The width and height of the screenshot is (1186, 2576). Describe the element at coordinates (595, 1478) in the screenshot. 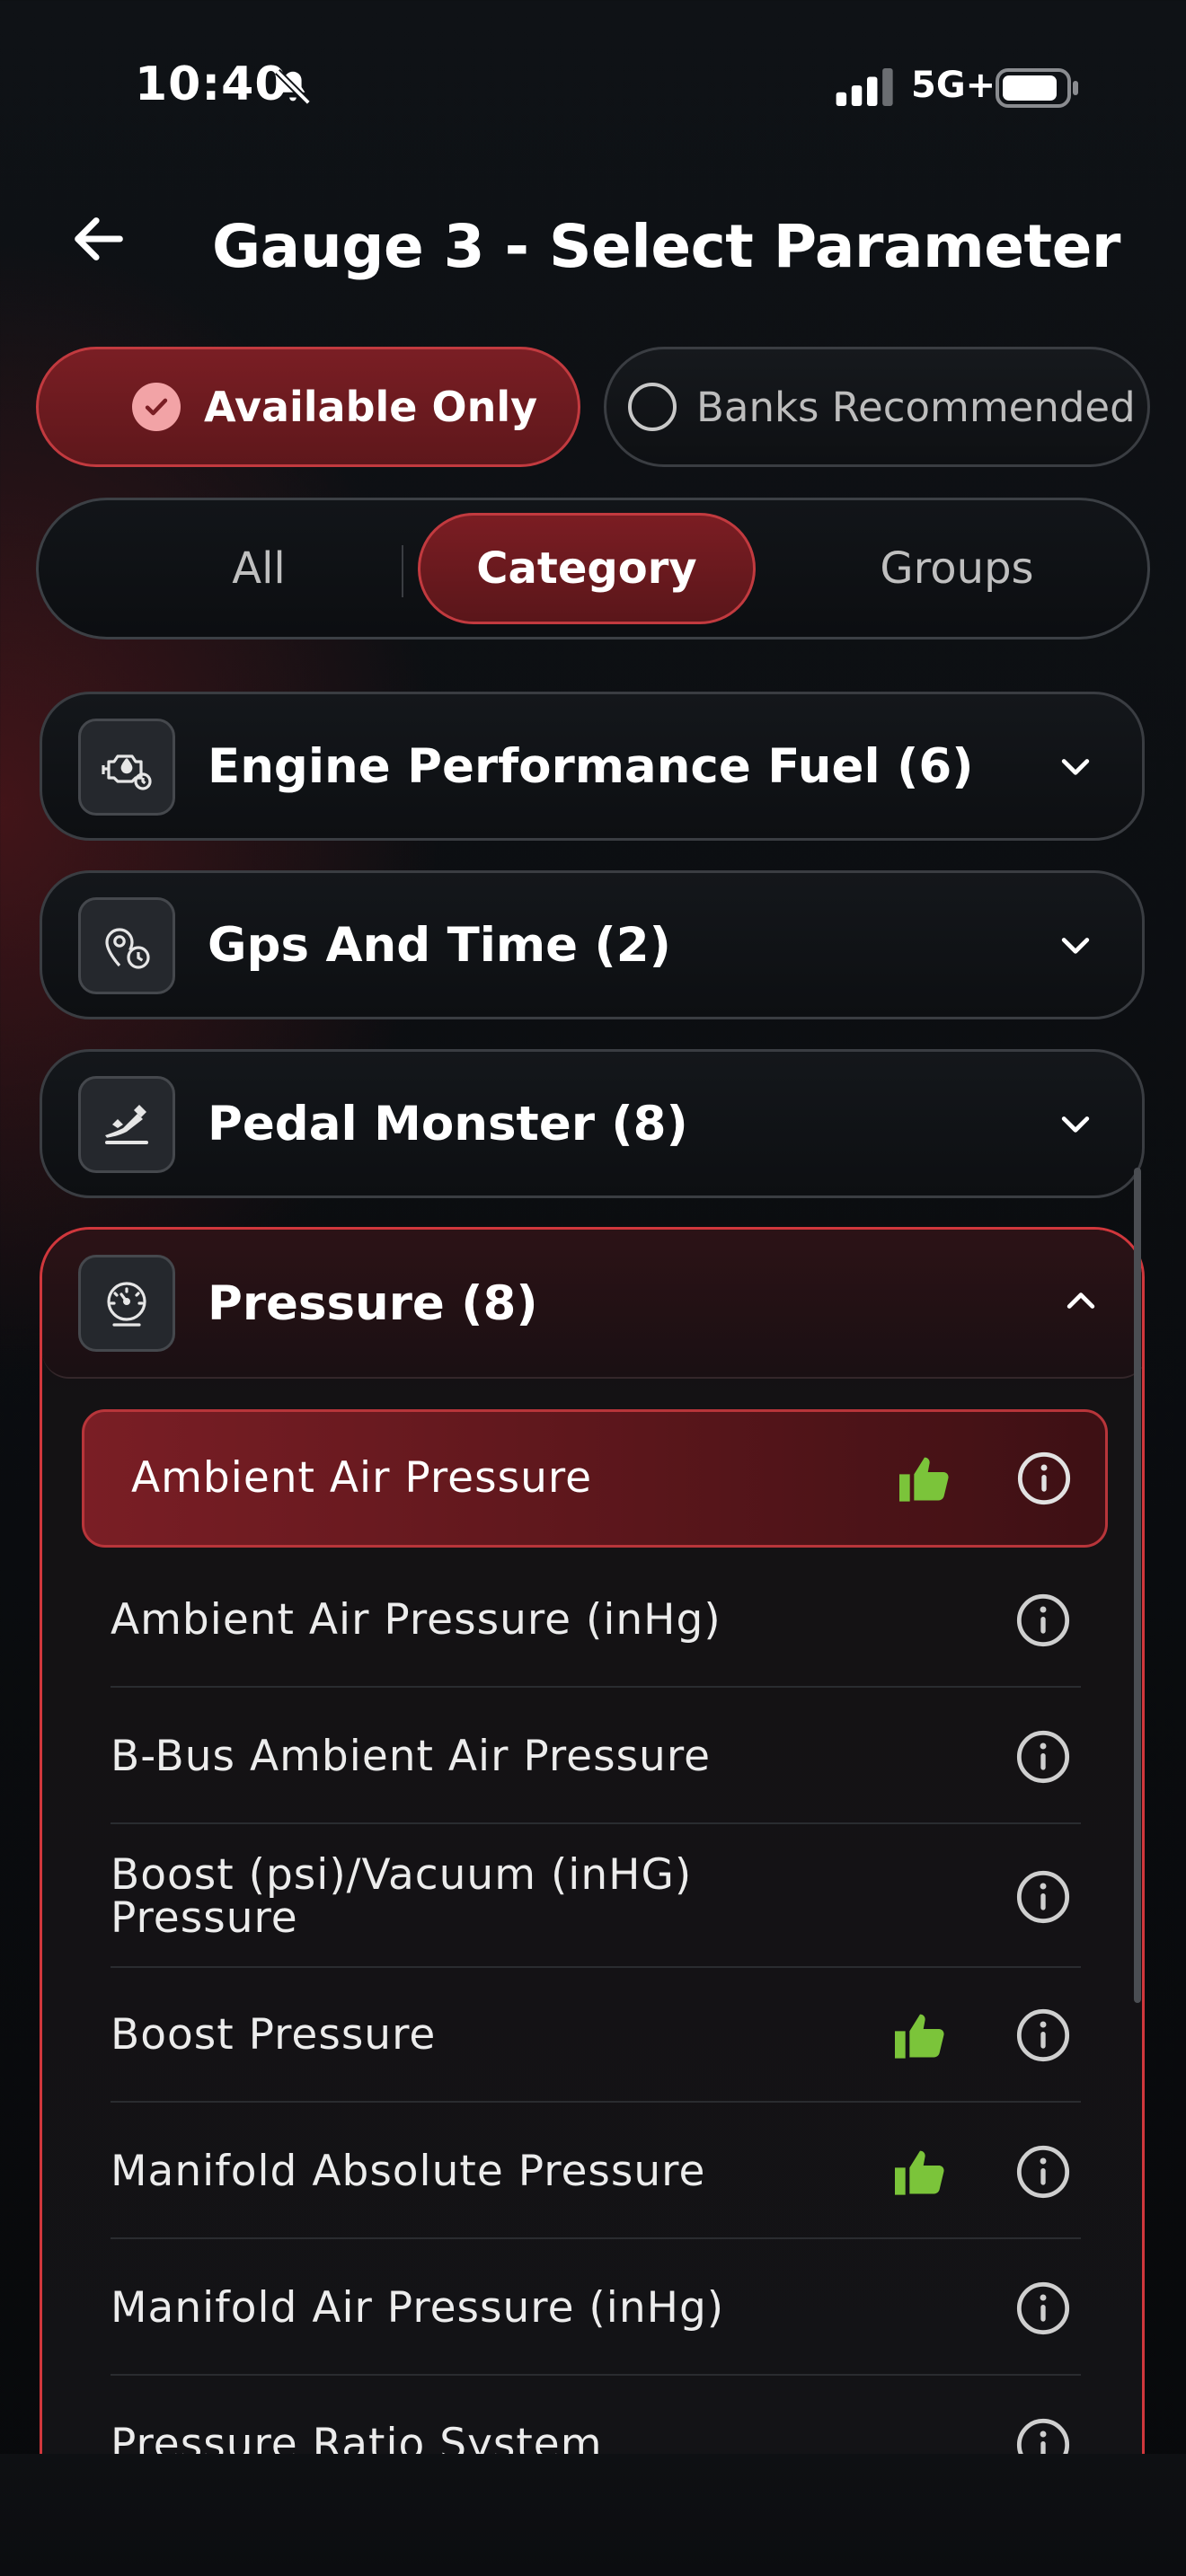

I see `parameter-row-selected: Ambient Air Pressure` at that location.